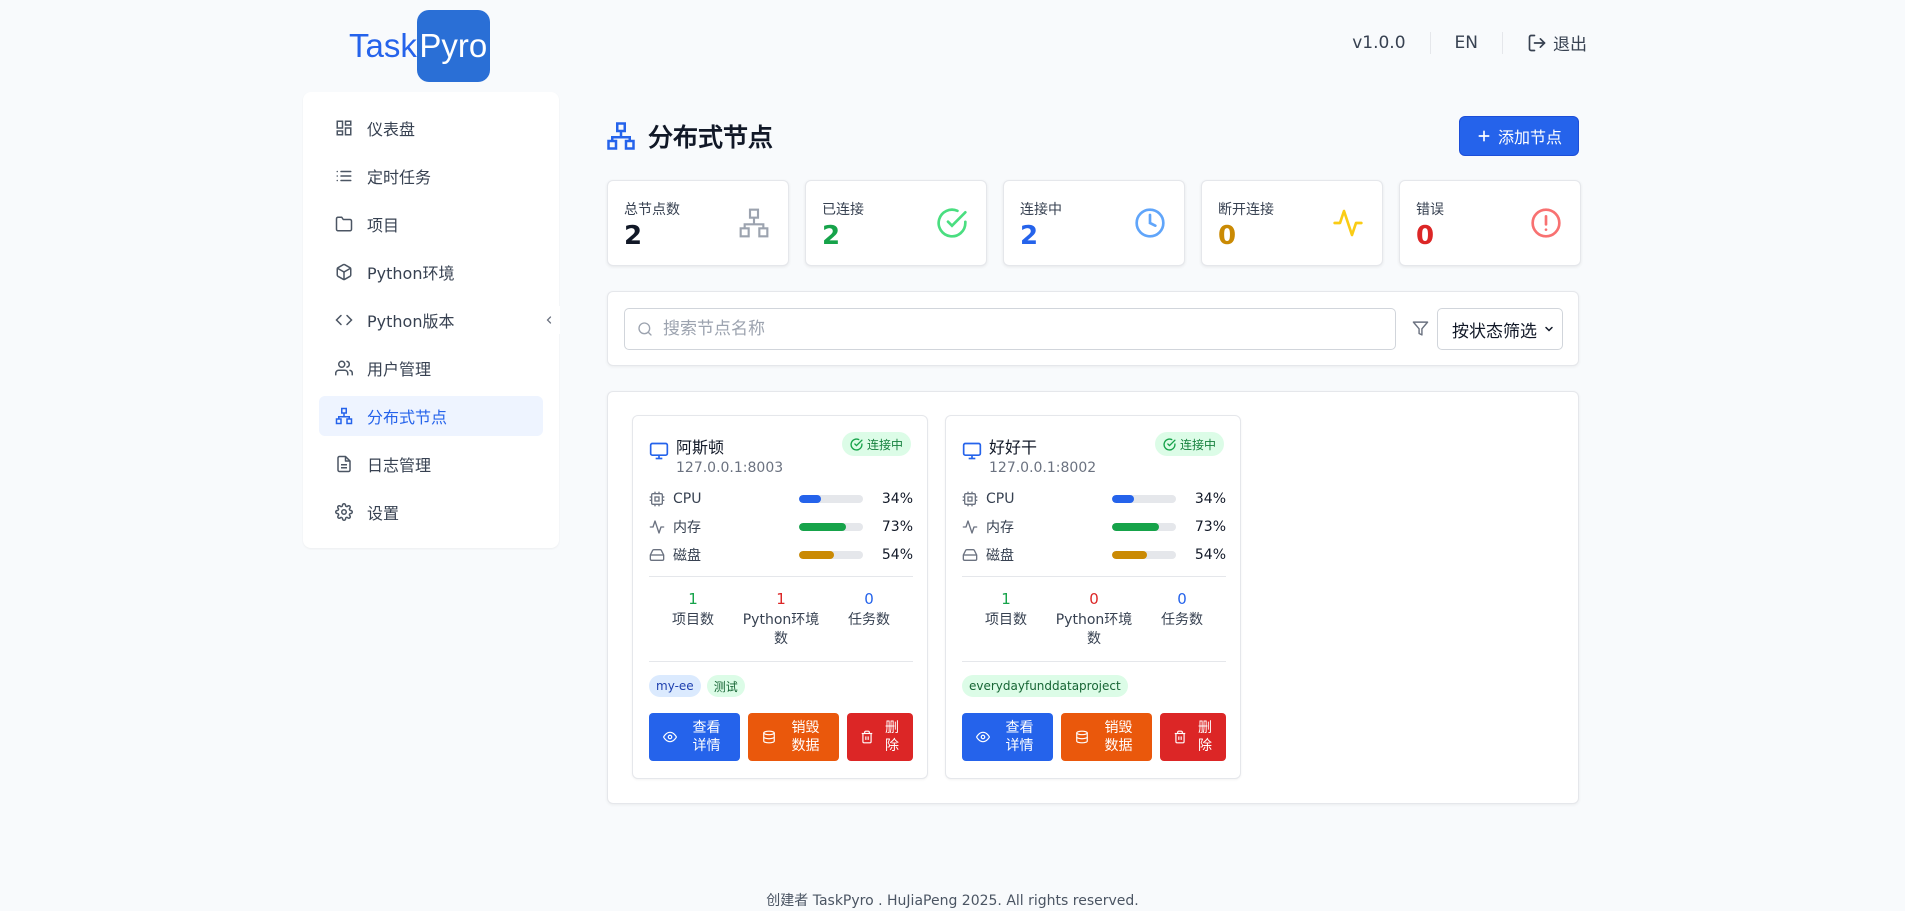 This screenshot has width=1905, height=911. What do you see at coordinates (1000, 528) in the screenshot?
I see `metric-label: 内存` at bounding box center [1000, 528].